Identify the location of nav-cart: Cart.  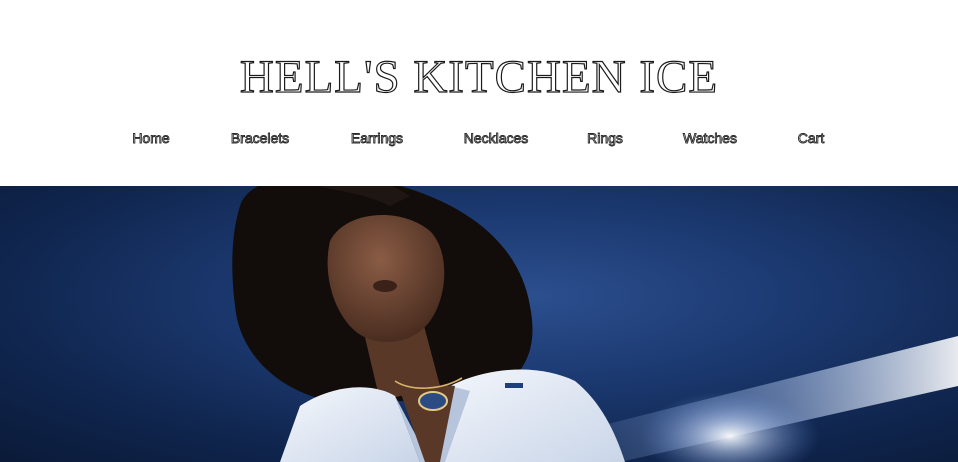
(810, 138).